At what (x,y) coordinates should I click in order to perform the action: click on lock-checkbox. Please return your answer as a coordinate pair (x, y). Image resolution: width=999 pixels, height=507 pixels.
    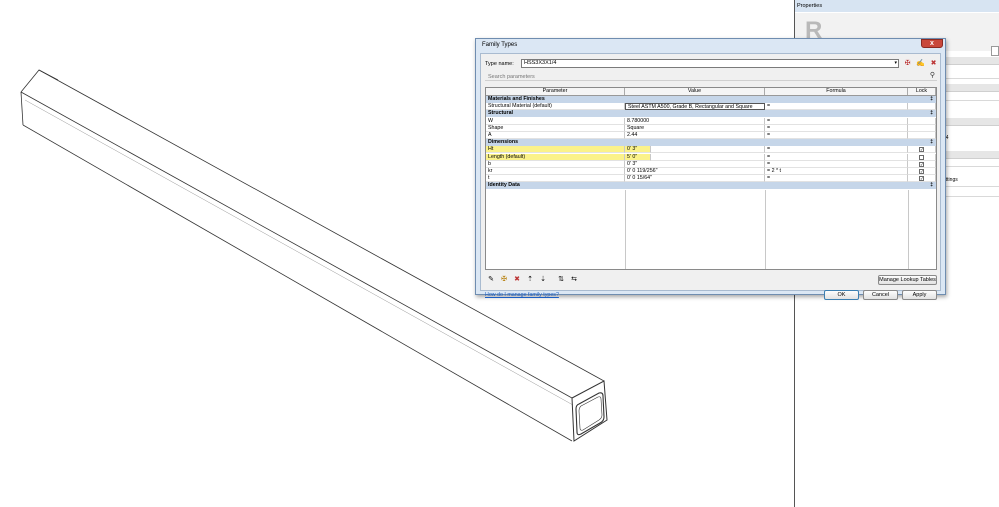
    Looking at the image, I should click on (921, 157).